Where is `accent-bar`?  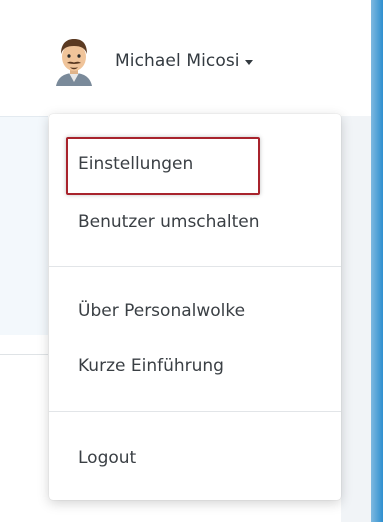
accent-bar is located at coordinates (377, 261).